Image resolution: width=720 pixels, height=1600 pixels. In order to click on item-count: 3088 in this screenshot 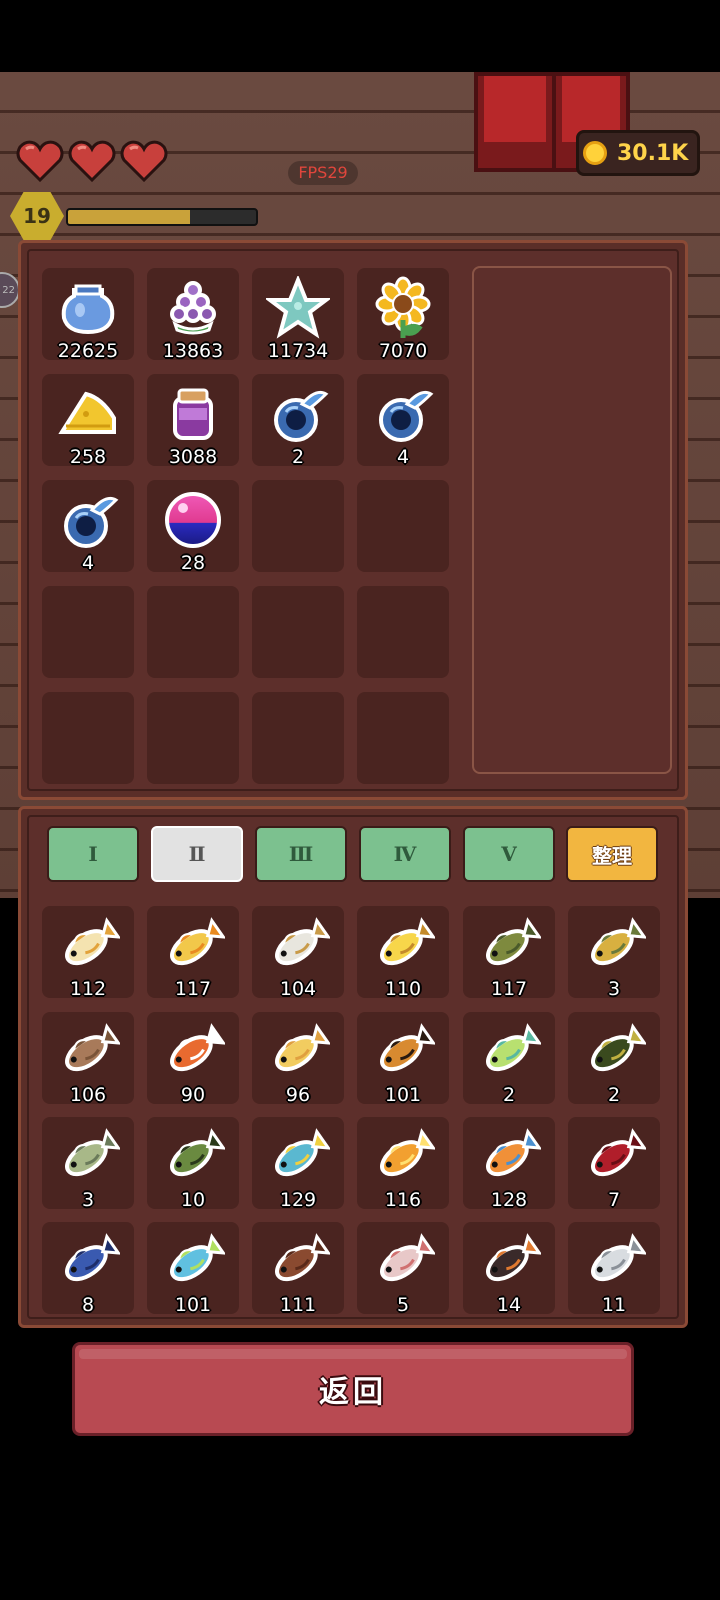, I will do `click(193, 457)`.